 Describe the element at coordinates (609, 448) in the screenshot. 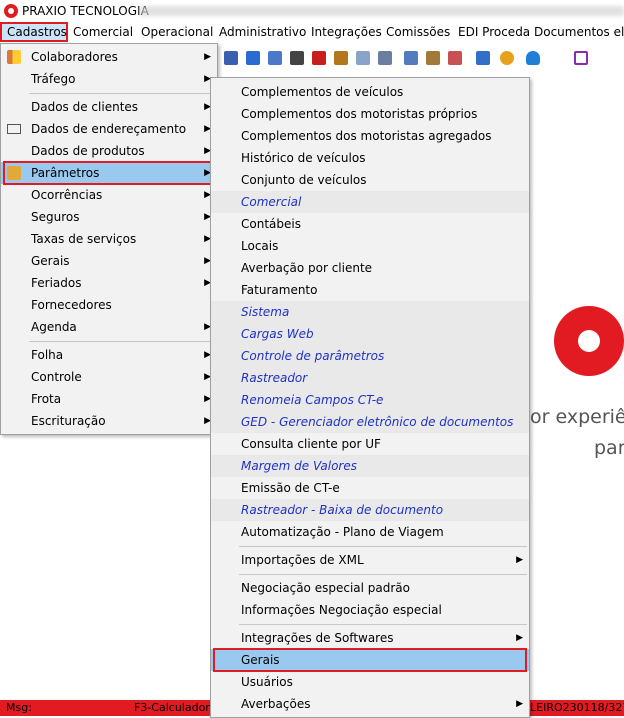

I see `background-slogan-line2: par` at that location.